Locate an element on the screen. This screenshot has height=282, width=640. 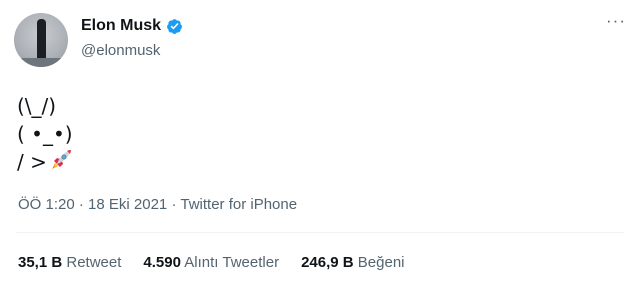
avatar is located at coordinates (41, 40).